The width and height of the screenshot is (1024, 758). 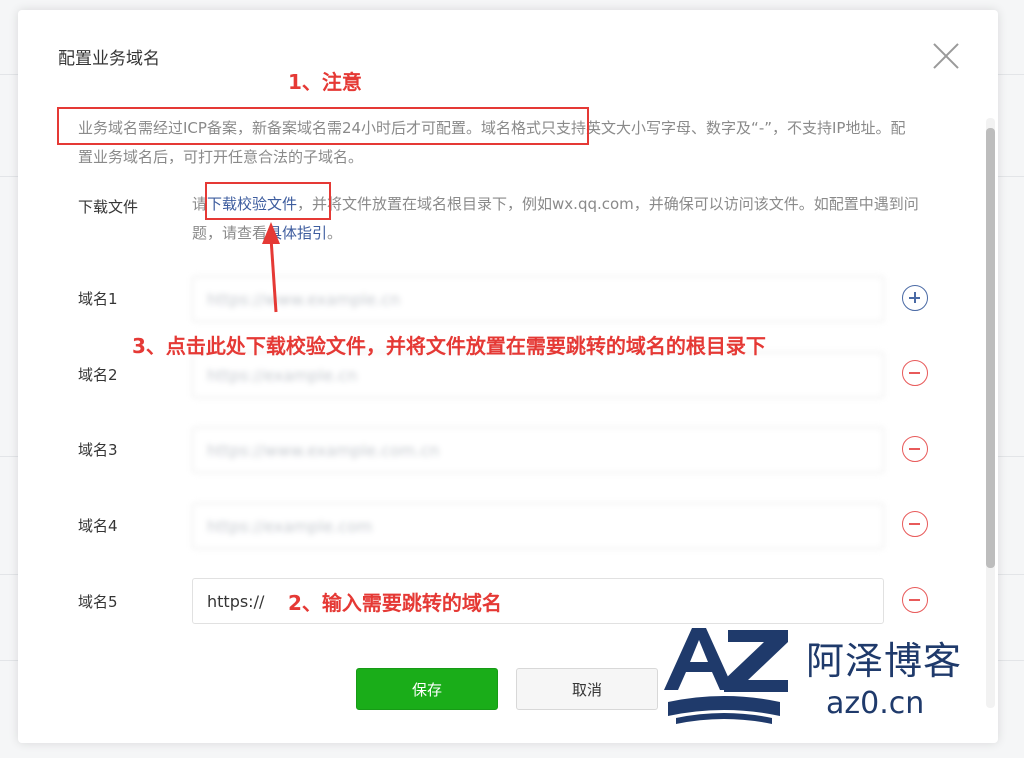 I want to click on watermark-domain: az0.cn, so click(x=875, y=703).